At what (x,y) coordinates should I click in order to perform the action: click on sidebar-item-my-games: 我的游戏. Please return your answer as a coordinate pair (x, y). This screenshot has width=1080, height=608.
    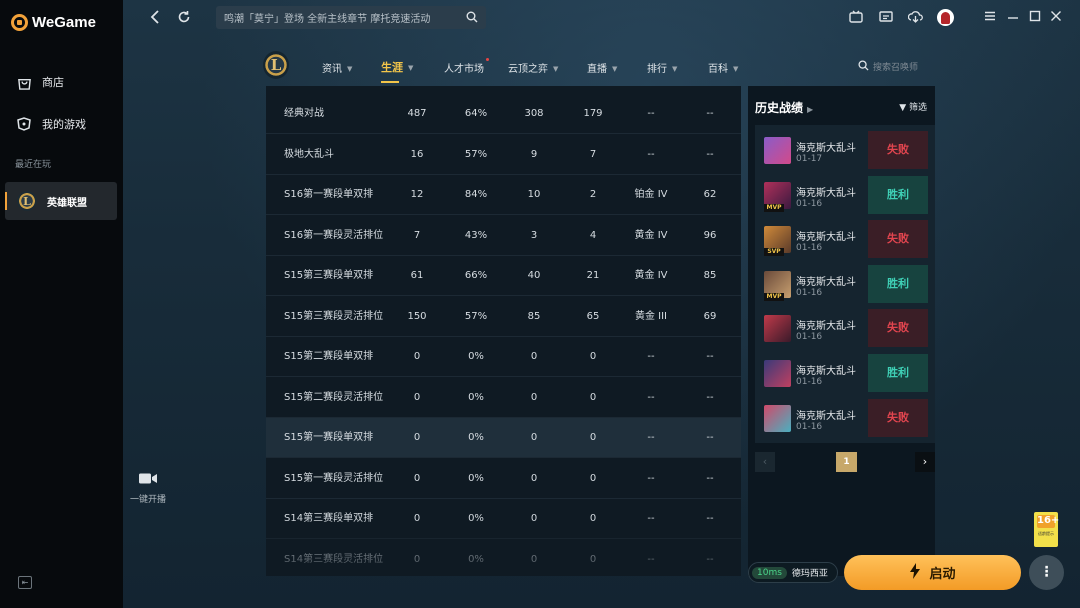
    Looking at the image, I should click on (51, 124).